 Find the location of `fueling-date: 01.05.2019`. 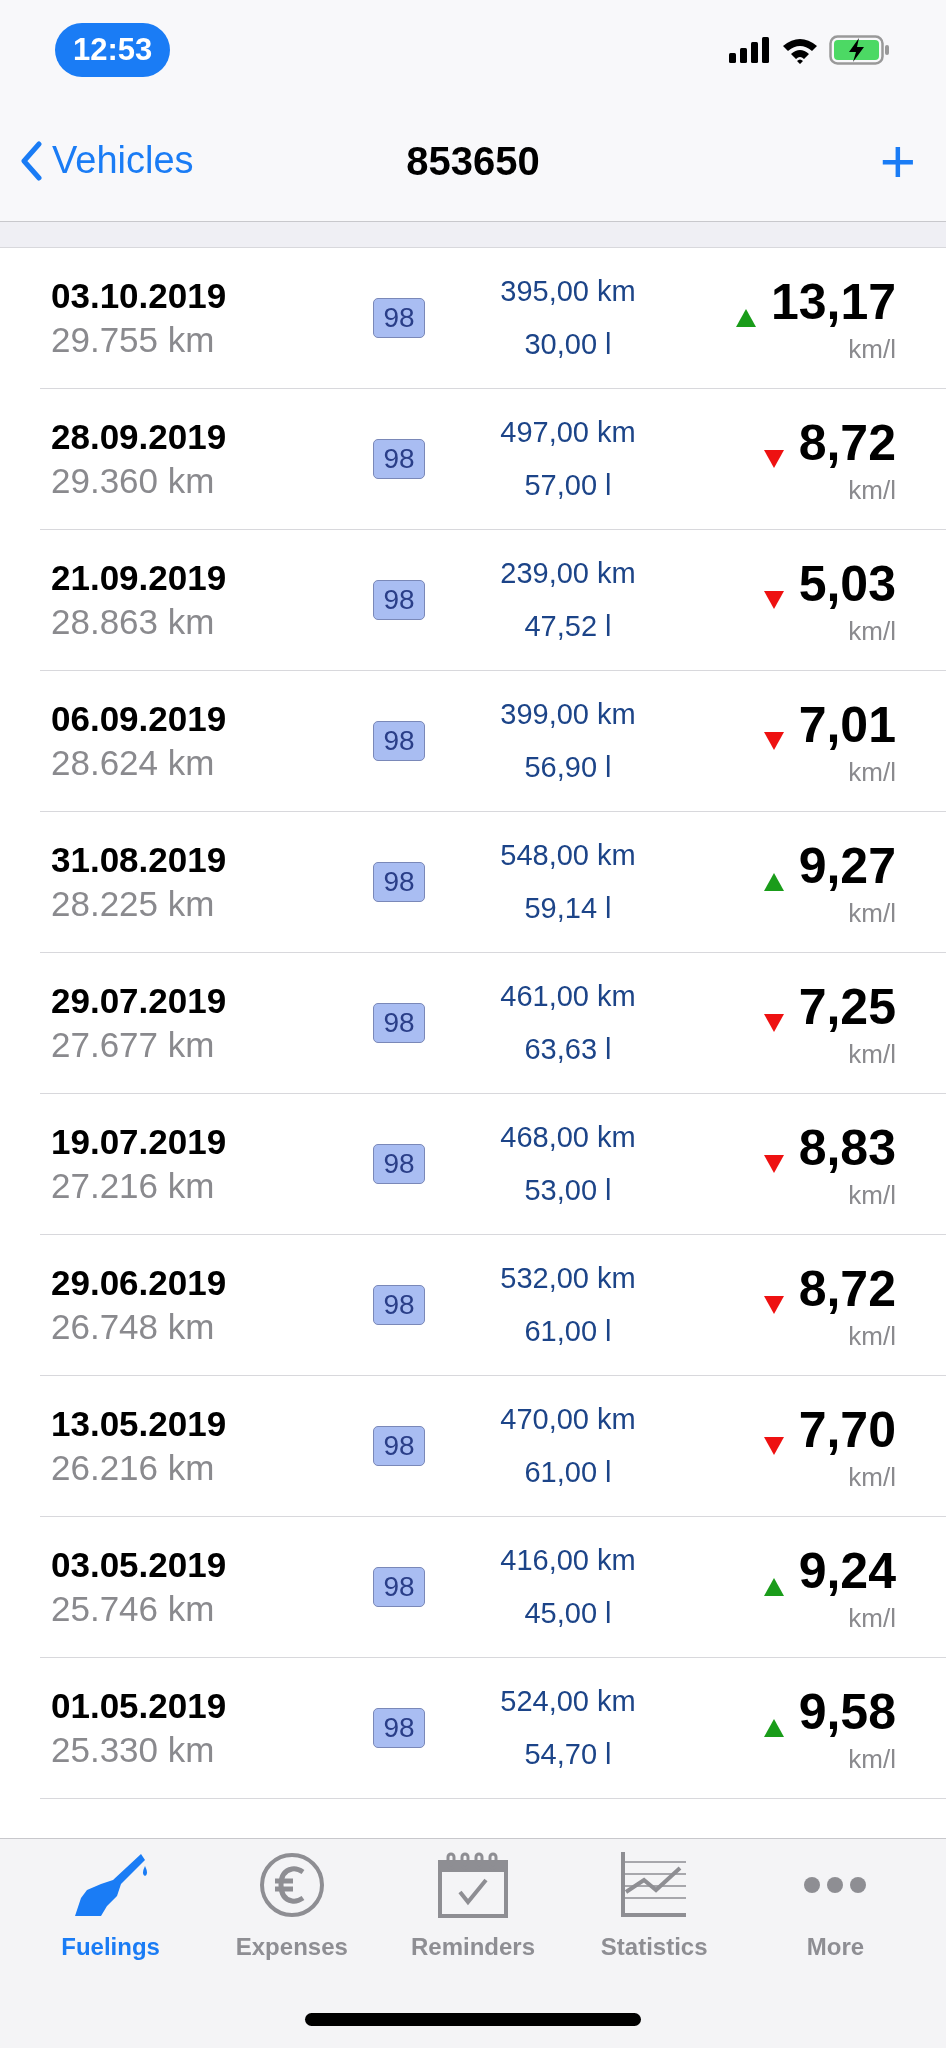

fueling-date: 01.05.2019 is located at coordinates (139, 1706).